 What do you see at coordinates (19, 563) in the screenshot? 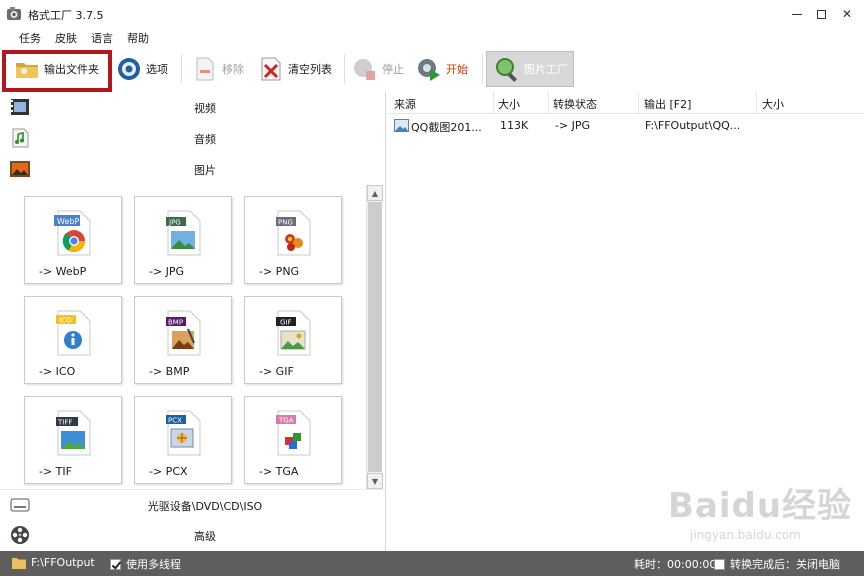
I see `output-folder-icon` at bounding box center [19, 563].